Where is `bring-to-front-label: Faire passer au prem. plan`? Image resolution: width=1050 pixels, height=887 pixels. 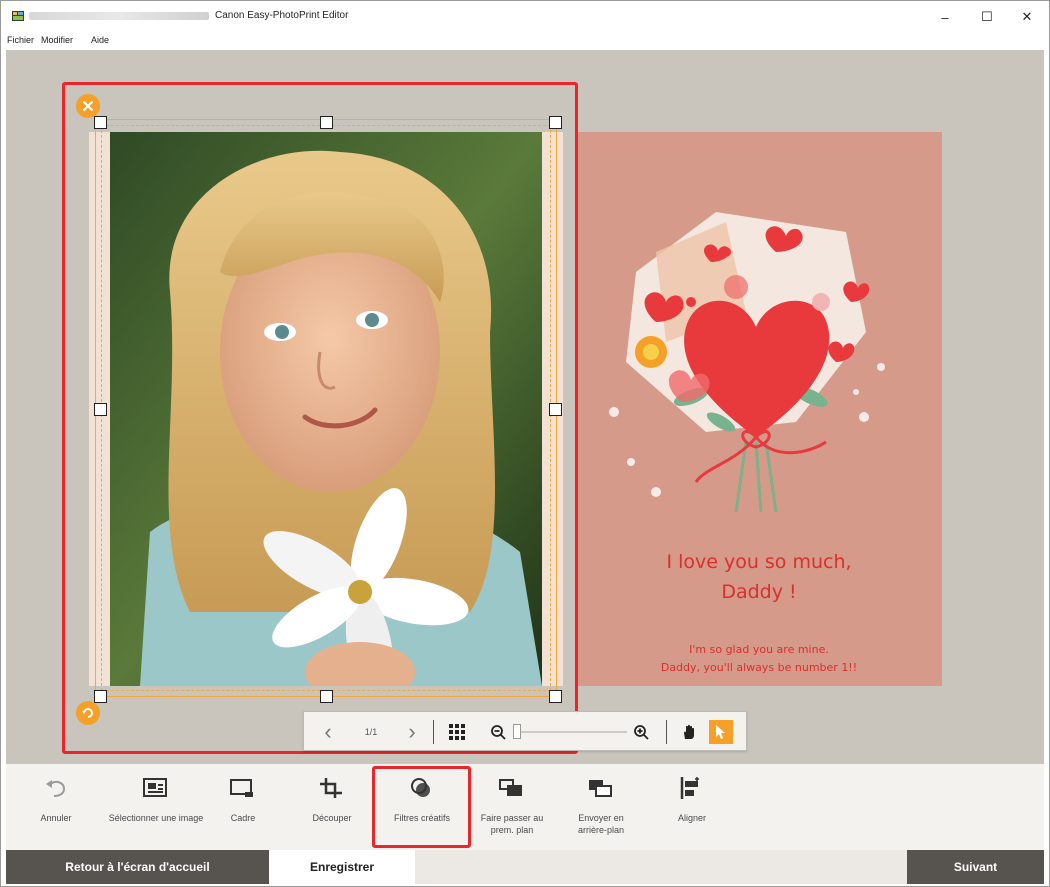
bring-to-front-label: Faire passer au prem. plan is located at coordinates (512, 824).